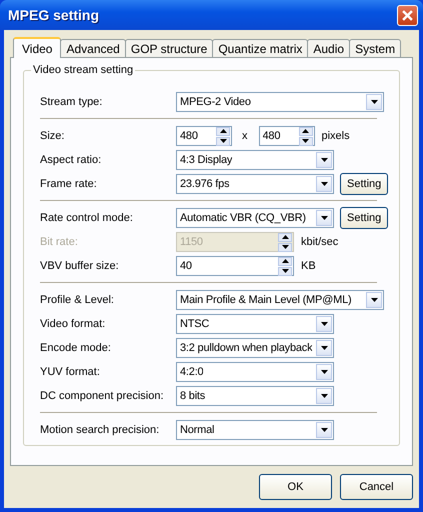 This screenshot has height=512, width=423. What do you see at coordinates (71, 160) in the screenshot?
I see `field-label: Aspect ratio:` at bounding box center [71, 160].